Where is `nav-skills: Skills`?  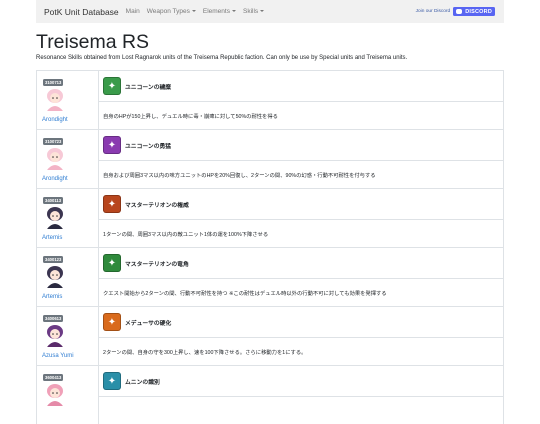 nav-skills: Skills is located at coordinates (253, 11).